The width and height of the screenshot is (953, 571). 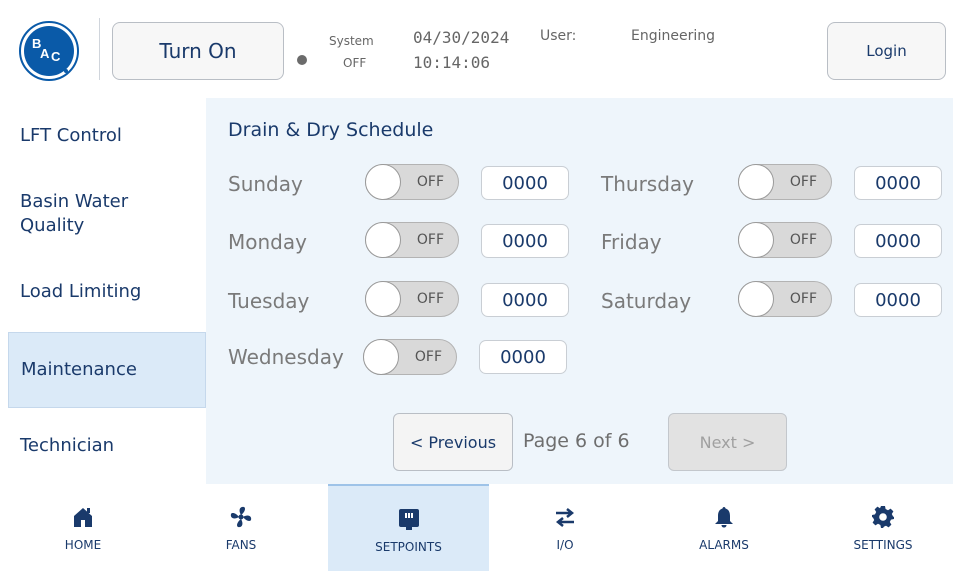 What do you see at coordinates (45, 53) in the screenshot?
I see `svg-text: A` at bounding box center [45, 53].